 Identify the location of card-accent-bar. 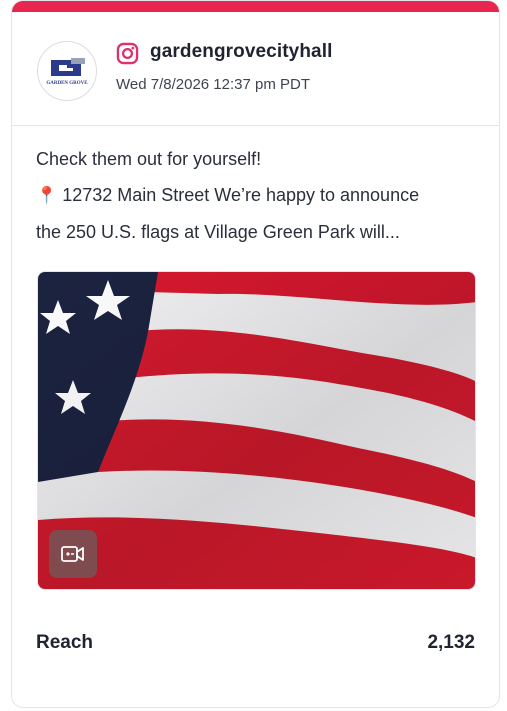
(255, 6).